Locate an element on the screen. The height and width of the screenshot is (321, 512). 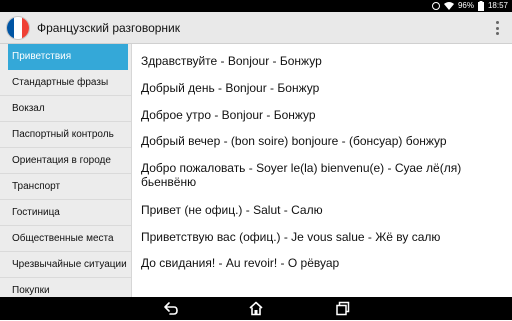
category-emergencies: Чрезвычайные ситуации is located at coordinates (65, 265).